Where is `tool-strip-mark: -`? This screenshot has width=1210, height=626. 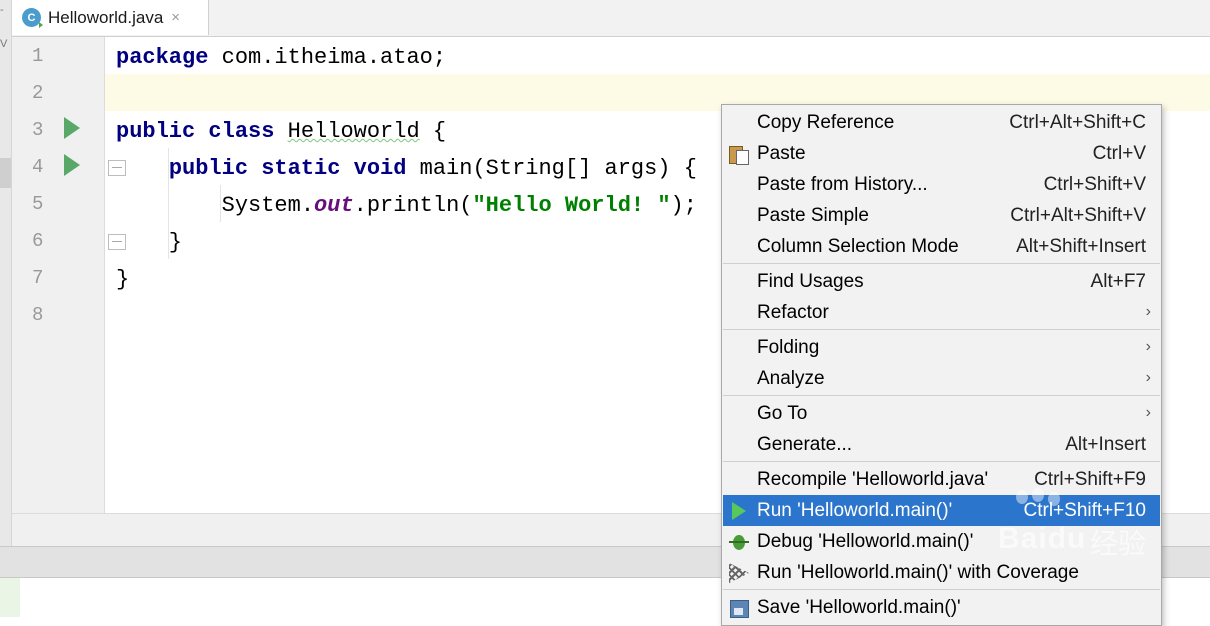
tool-strip-mark: - is located at coordinates (2, 10).